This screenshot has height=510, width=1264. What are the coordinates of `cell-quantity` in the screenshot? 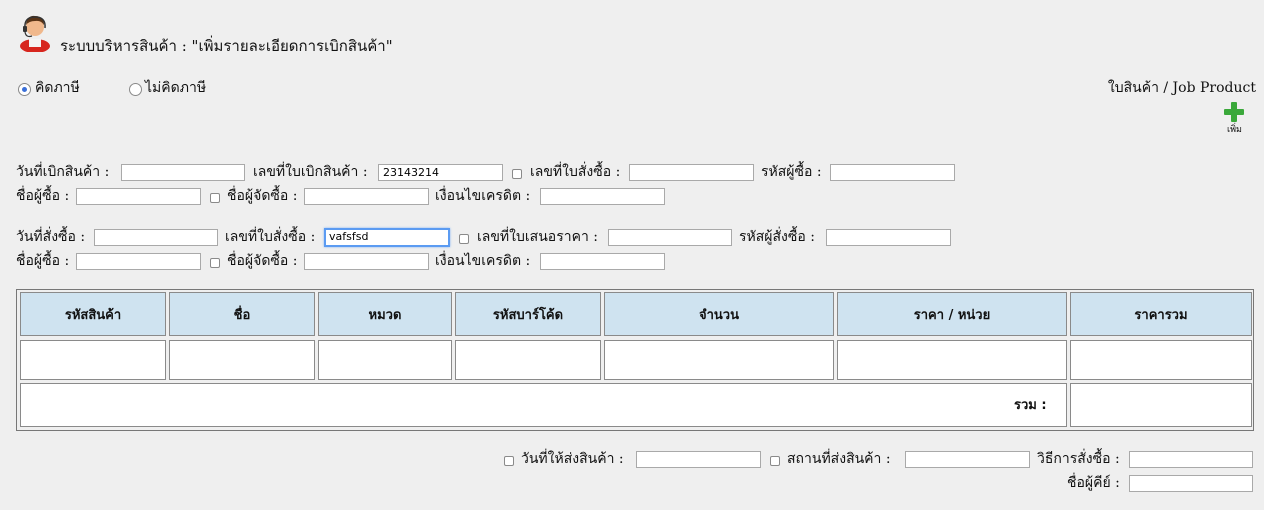 It's located at (719, 360).